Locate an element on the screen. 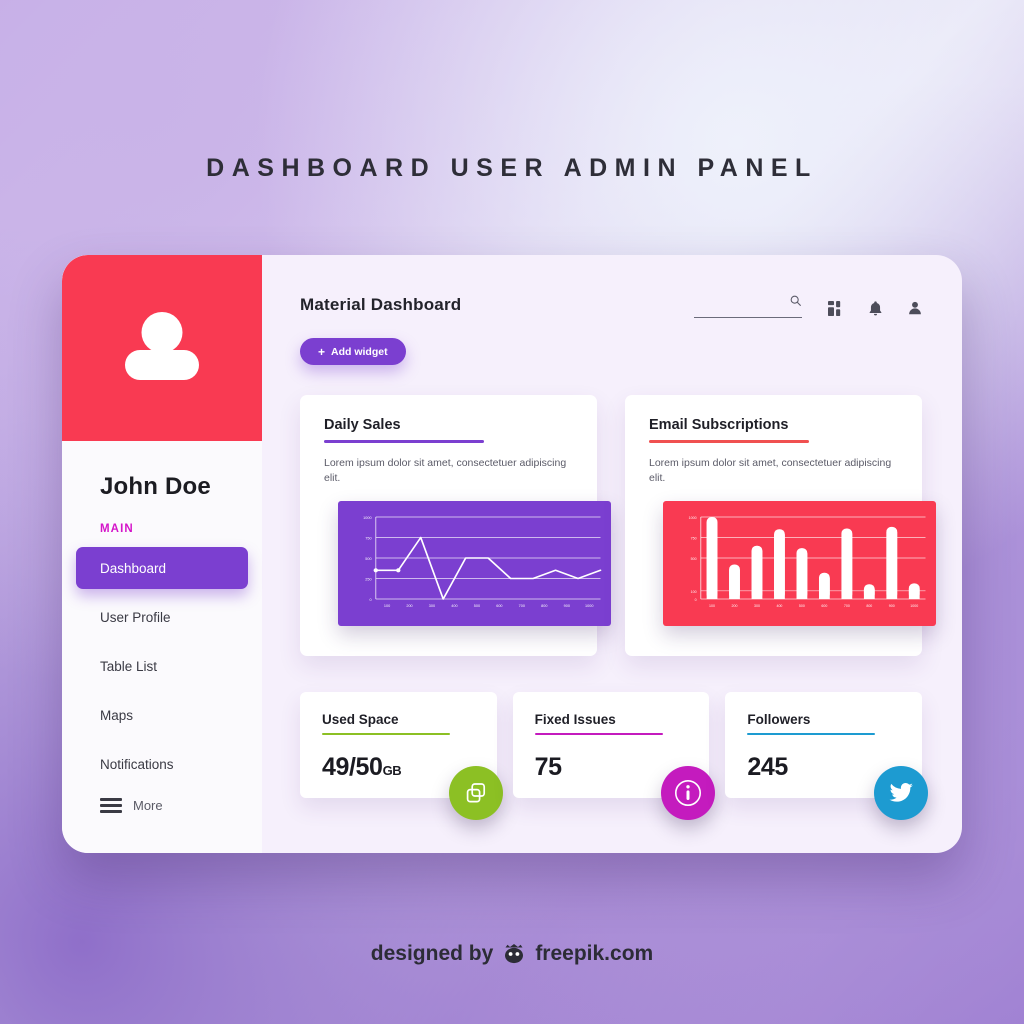 This screenshot has width=1024, height=1024. card-title: Daily Sales is located at coordinates (362, 425).